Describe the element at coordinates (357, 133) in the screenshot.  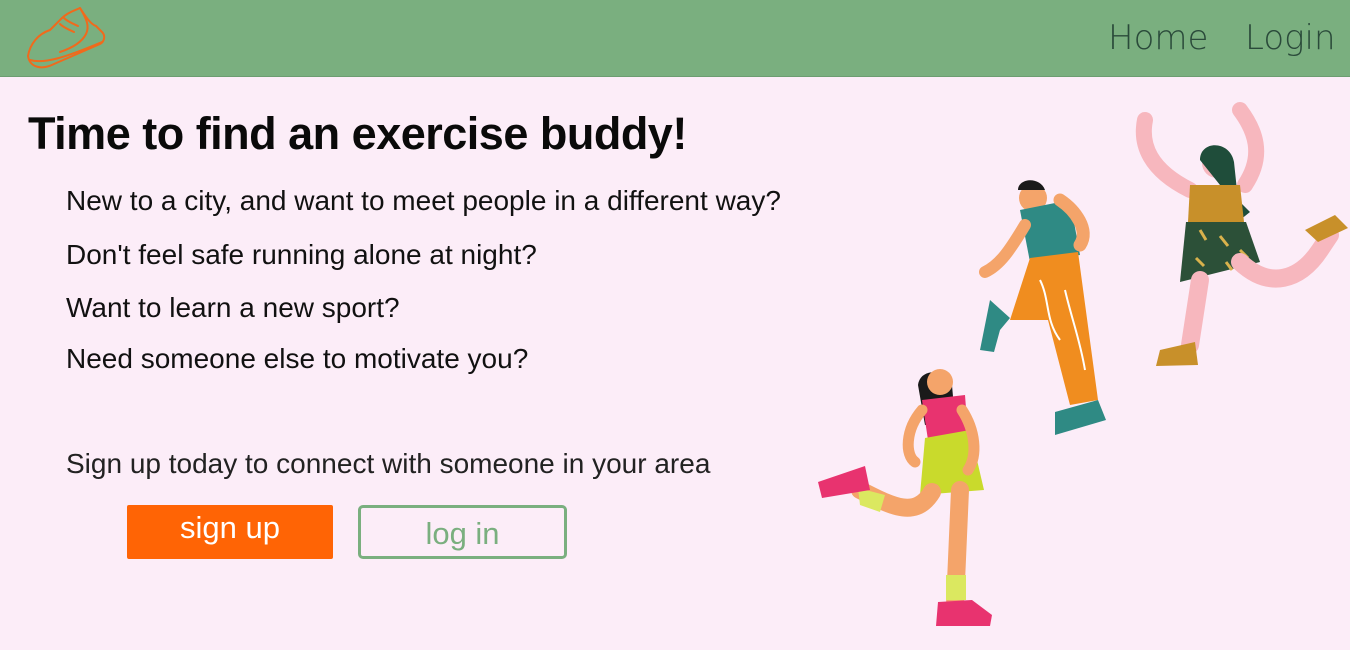
I see `page-title: Time to find an exercise buddy!` at that location.